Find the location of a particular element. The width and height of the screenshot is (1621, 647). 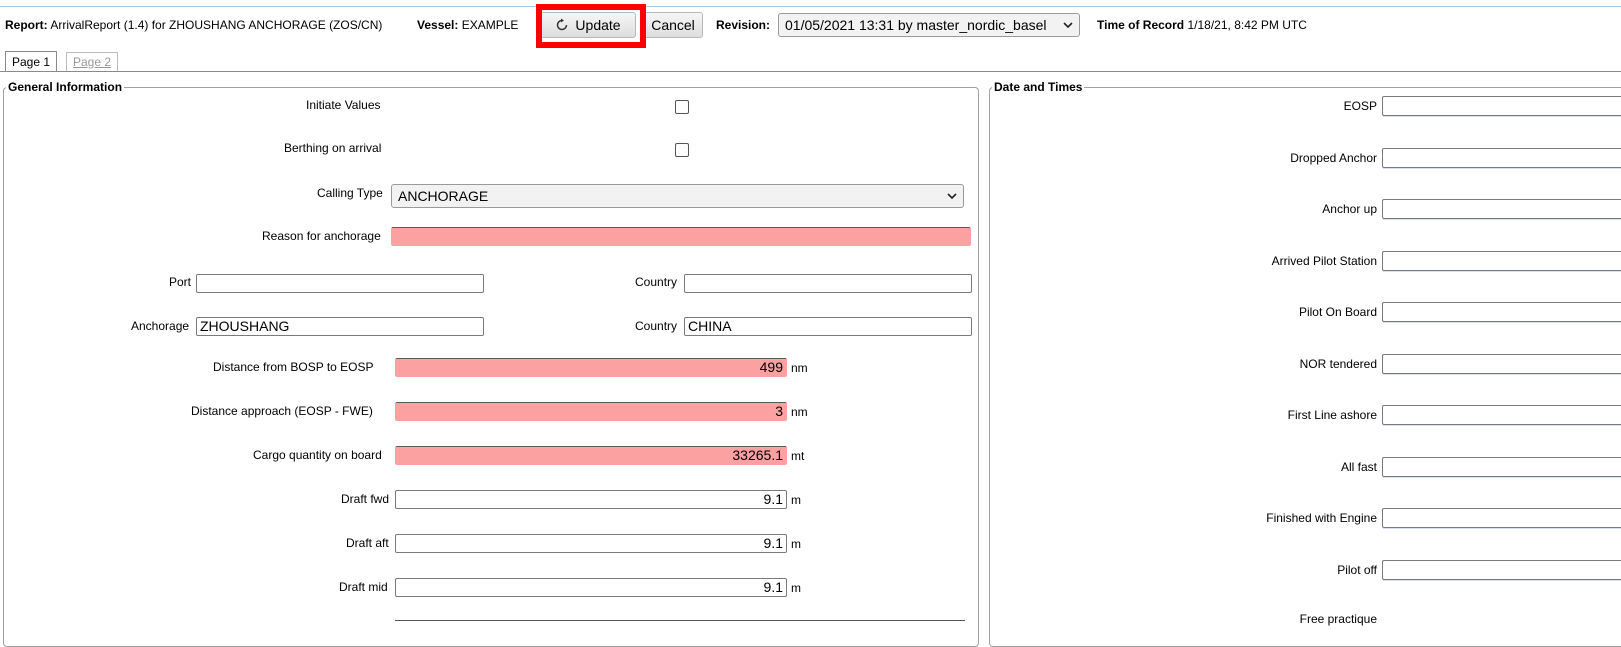

all-fast-label: All fast is located at coordinates (1358, 467).